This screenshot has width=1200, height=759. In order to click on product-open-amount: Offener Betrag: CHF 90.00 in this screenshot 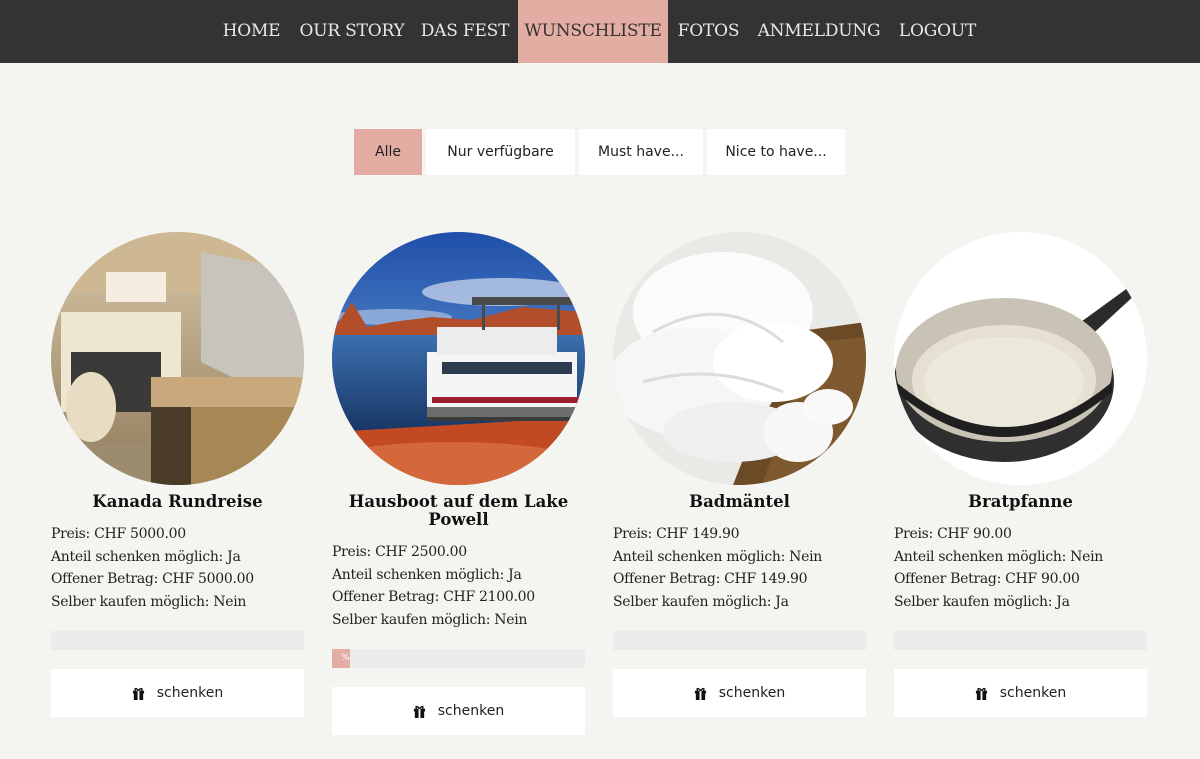, I will do `click(987, 579)`.